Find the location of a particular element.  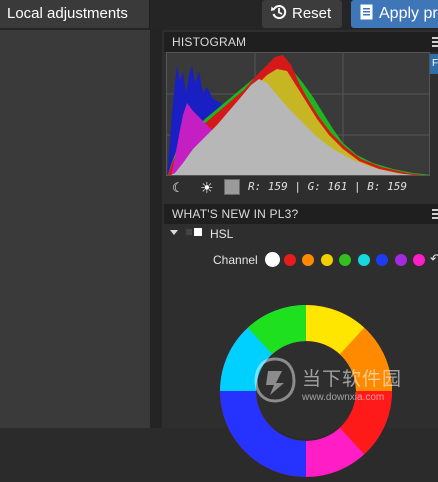

channel-dot-master is located at coordinates (272, 259).